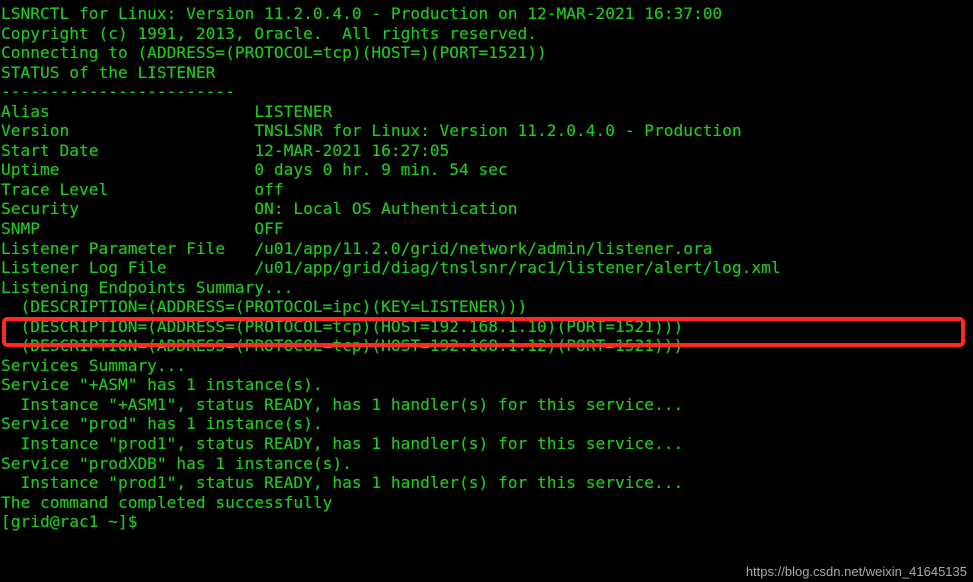  What do you see at coordinates (167, 111) in the screenshot?
I see `terminal-line-alias: Alias LISTENER` at bounding box center [167, 111].